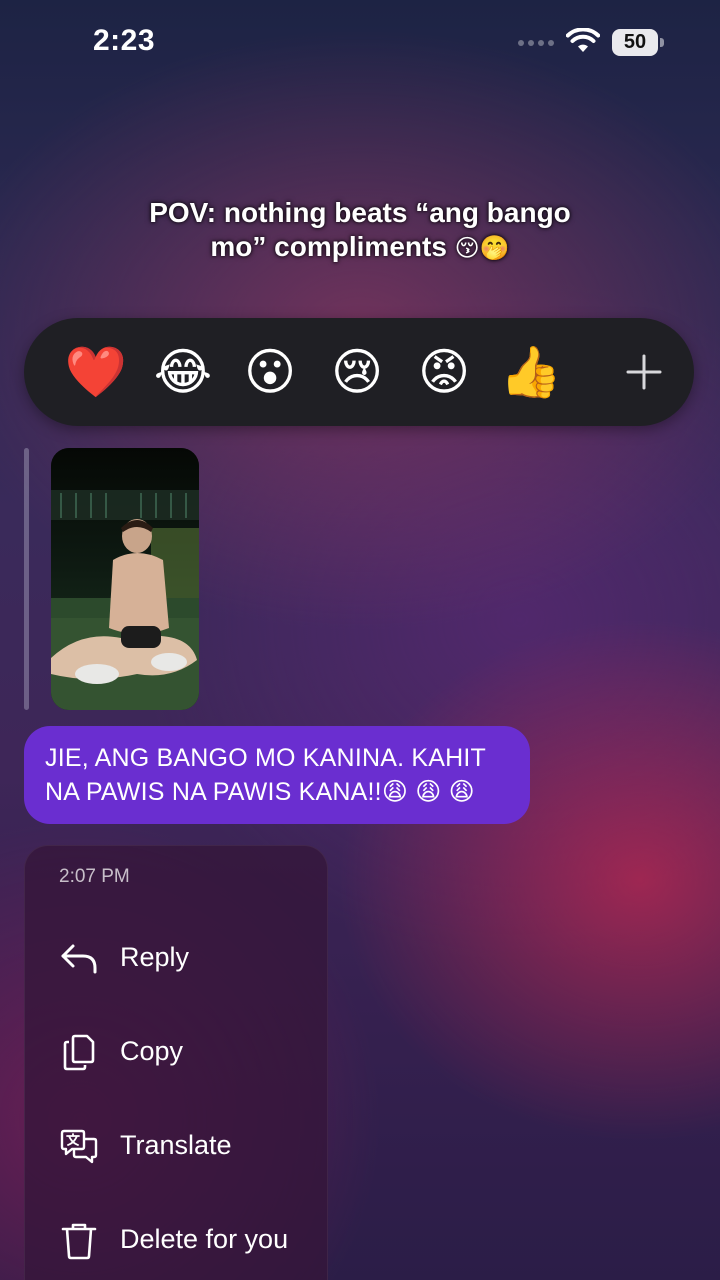 The height and width of the screenshot is (1280, 720). What do you see at coordinates (328, 246) in the screenshot?
I see `caption-line-2: mo” compliments` at bounding box center [328, 246].